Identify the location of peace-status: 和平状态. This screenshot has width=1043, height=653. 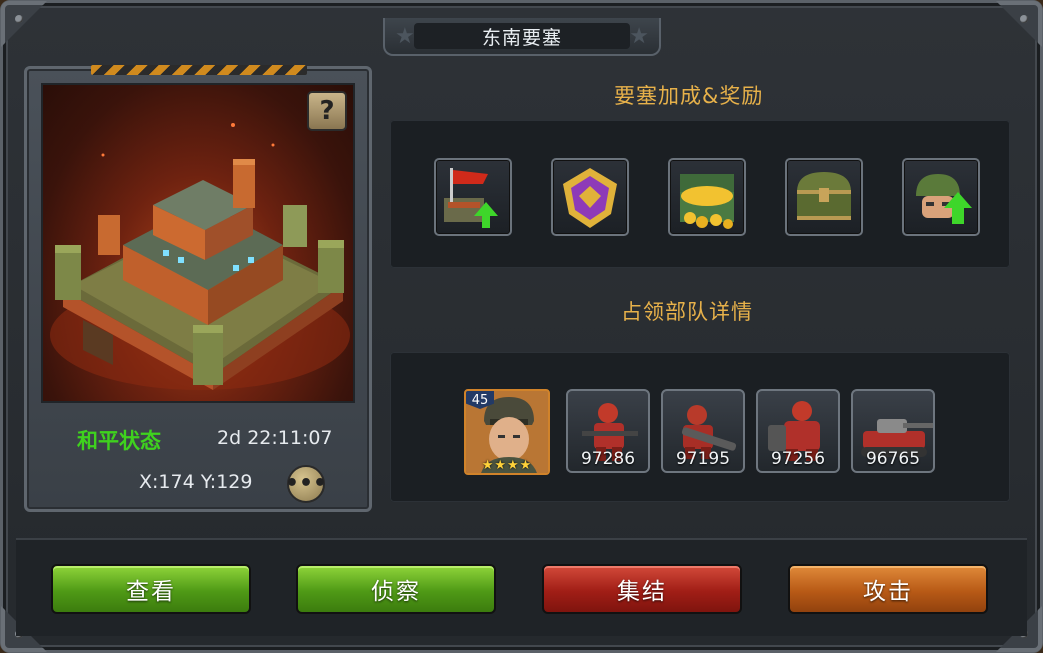
(119, 441).